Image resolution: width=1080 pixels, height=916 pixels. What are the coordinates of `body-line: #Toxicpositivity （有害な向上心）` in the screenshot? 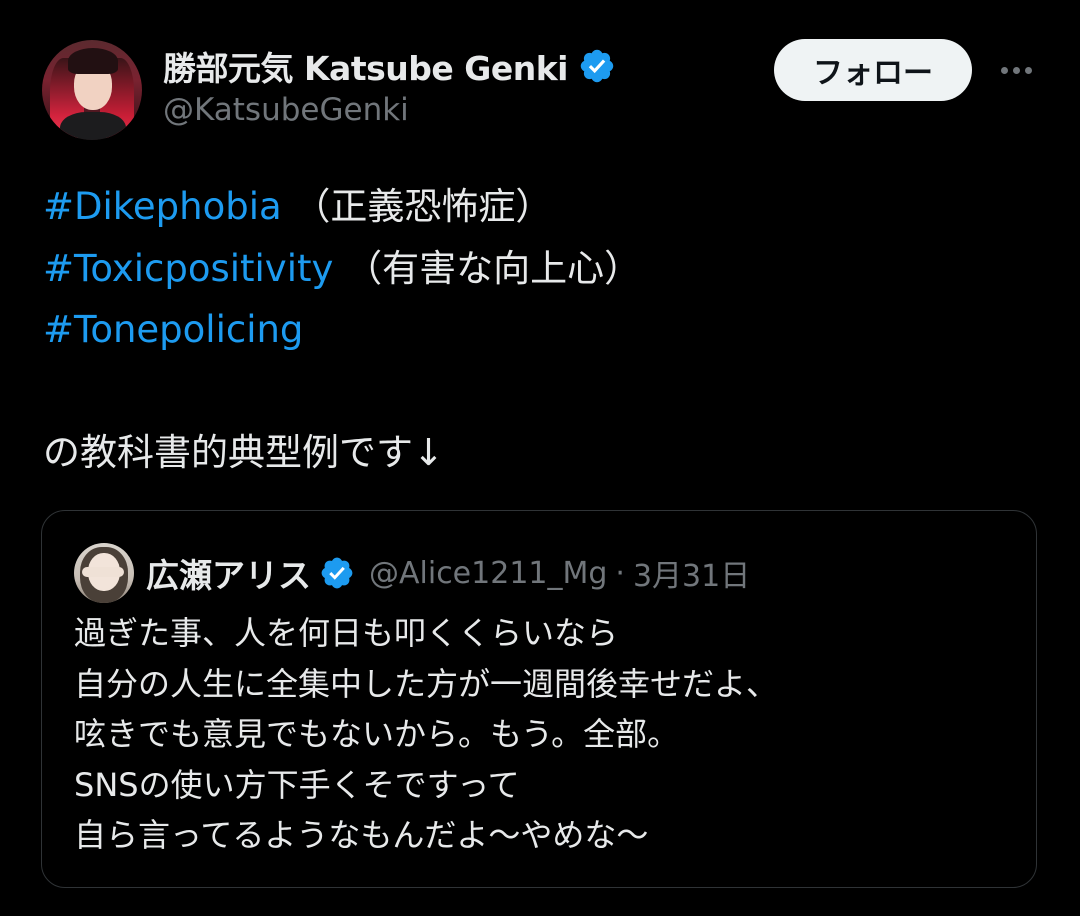 It's located at (543, 269).